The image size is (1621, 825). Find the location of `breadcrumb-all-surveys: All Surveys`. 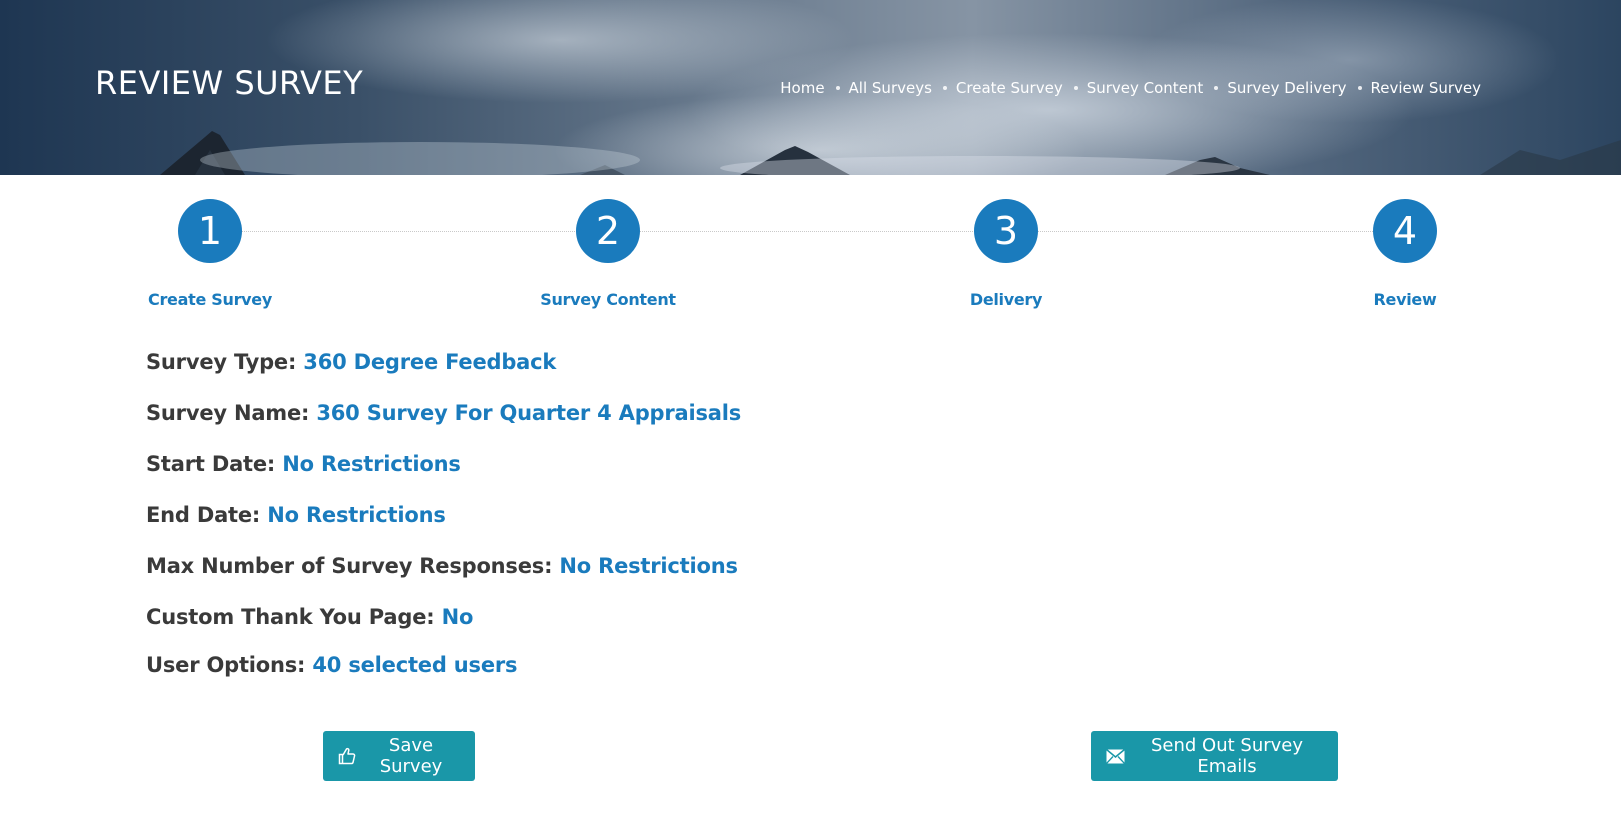

breadcrumb-all-surveys: All Surveys is located at coordinates (890, 88).